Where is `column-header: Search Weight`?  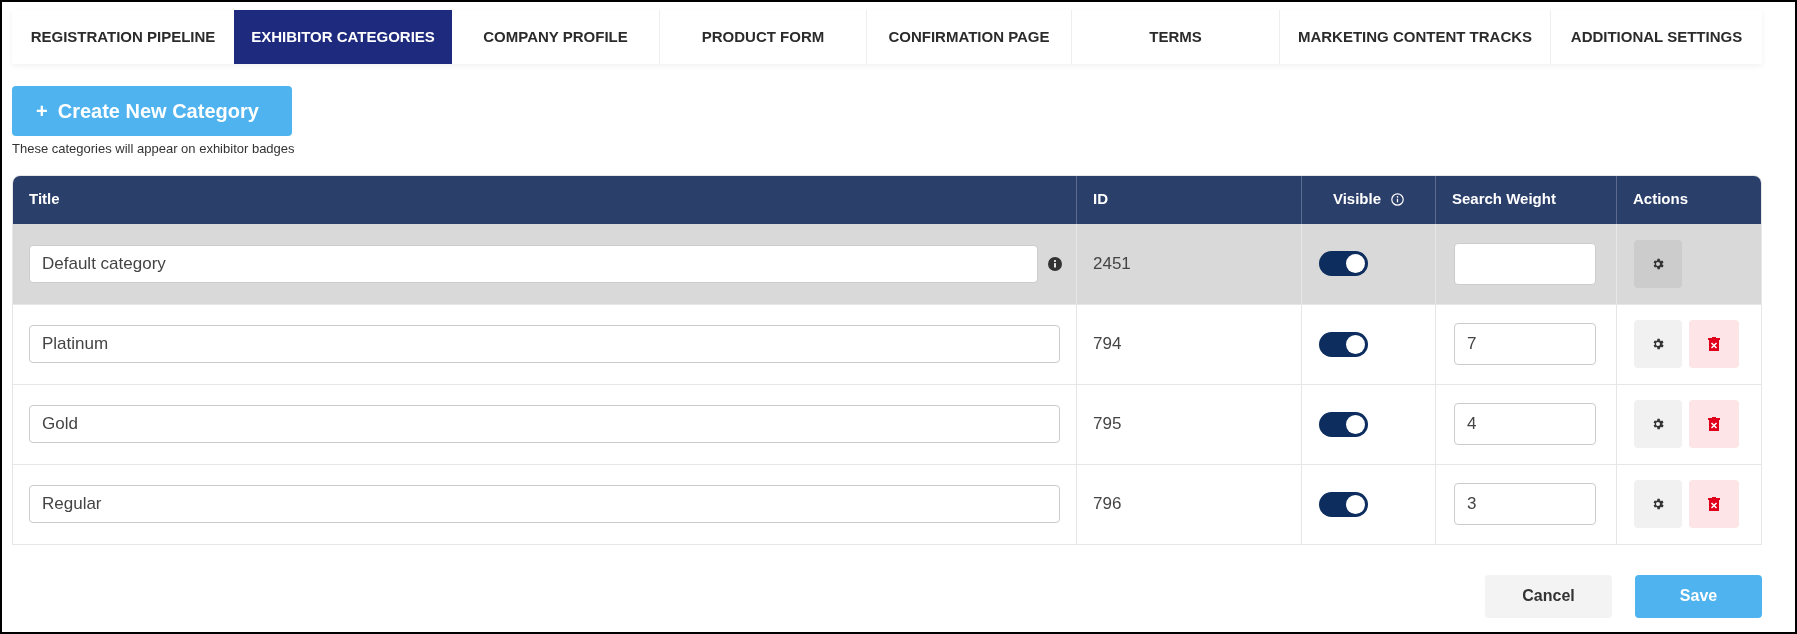
column-header: Search Weight is located at coordinates (1504, 199).